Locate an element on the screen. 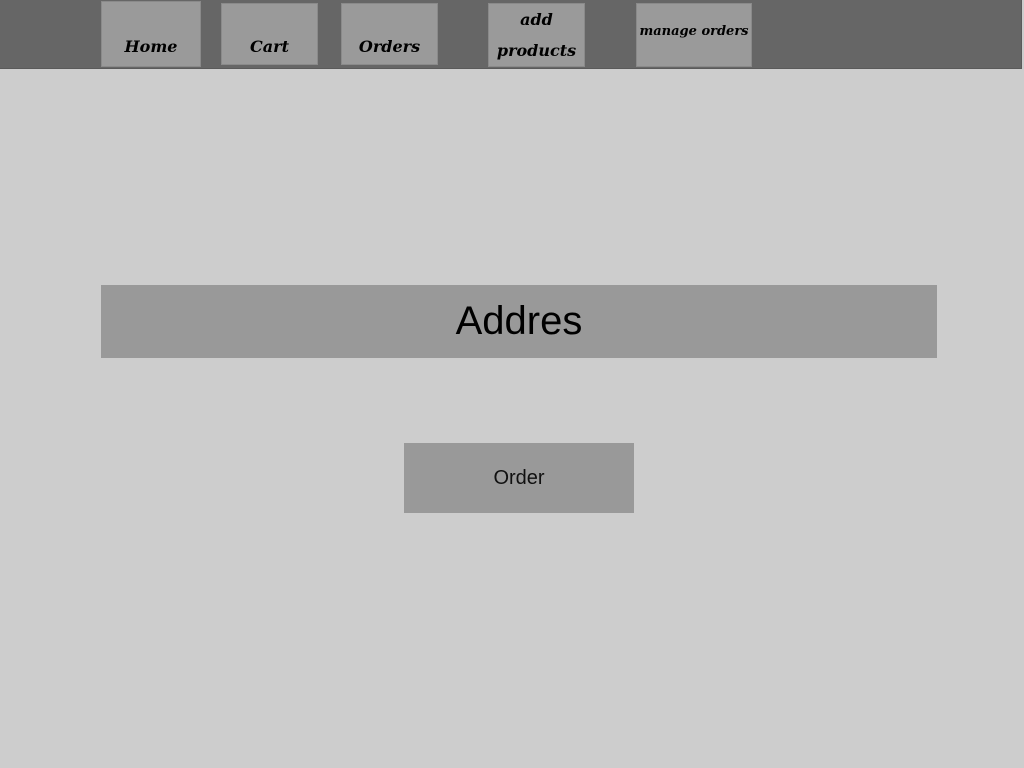 The width and height of the screenshot is (1024, 768). nav-add-products-button: add products is located at coordinates (536, 35).